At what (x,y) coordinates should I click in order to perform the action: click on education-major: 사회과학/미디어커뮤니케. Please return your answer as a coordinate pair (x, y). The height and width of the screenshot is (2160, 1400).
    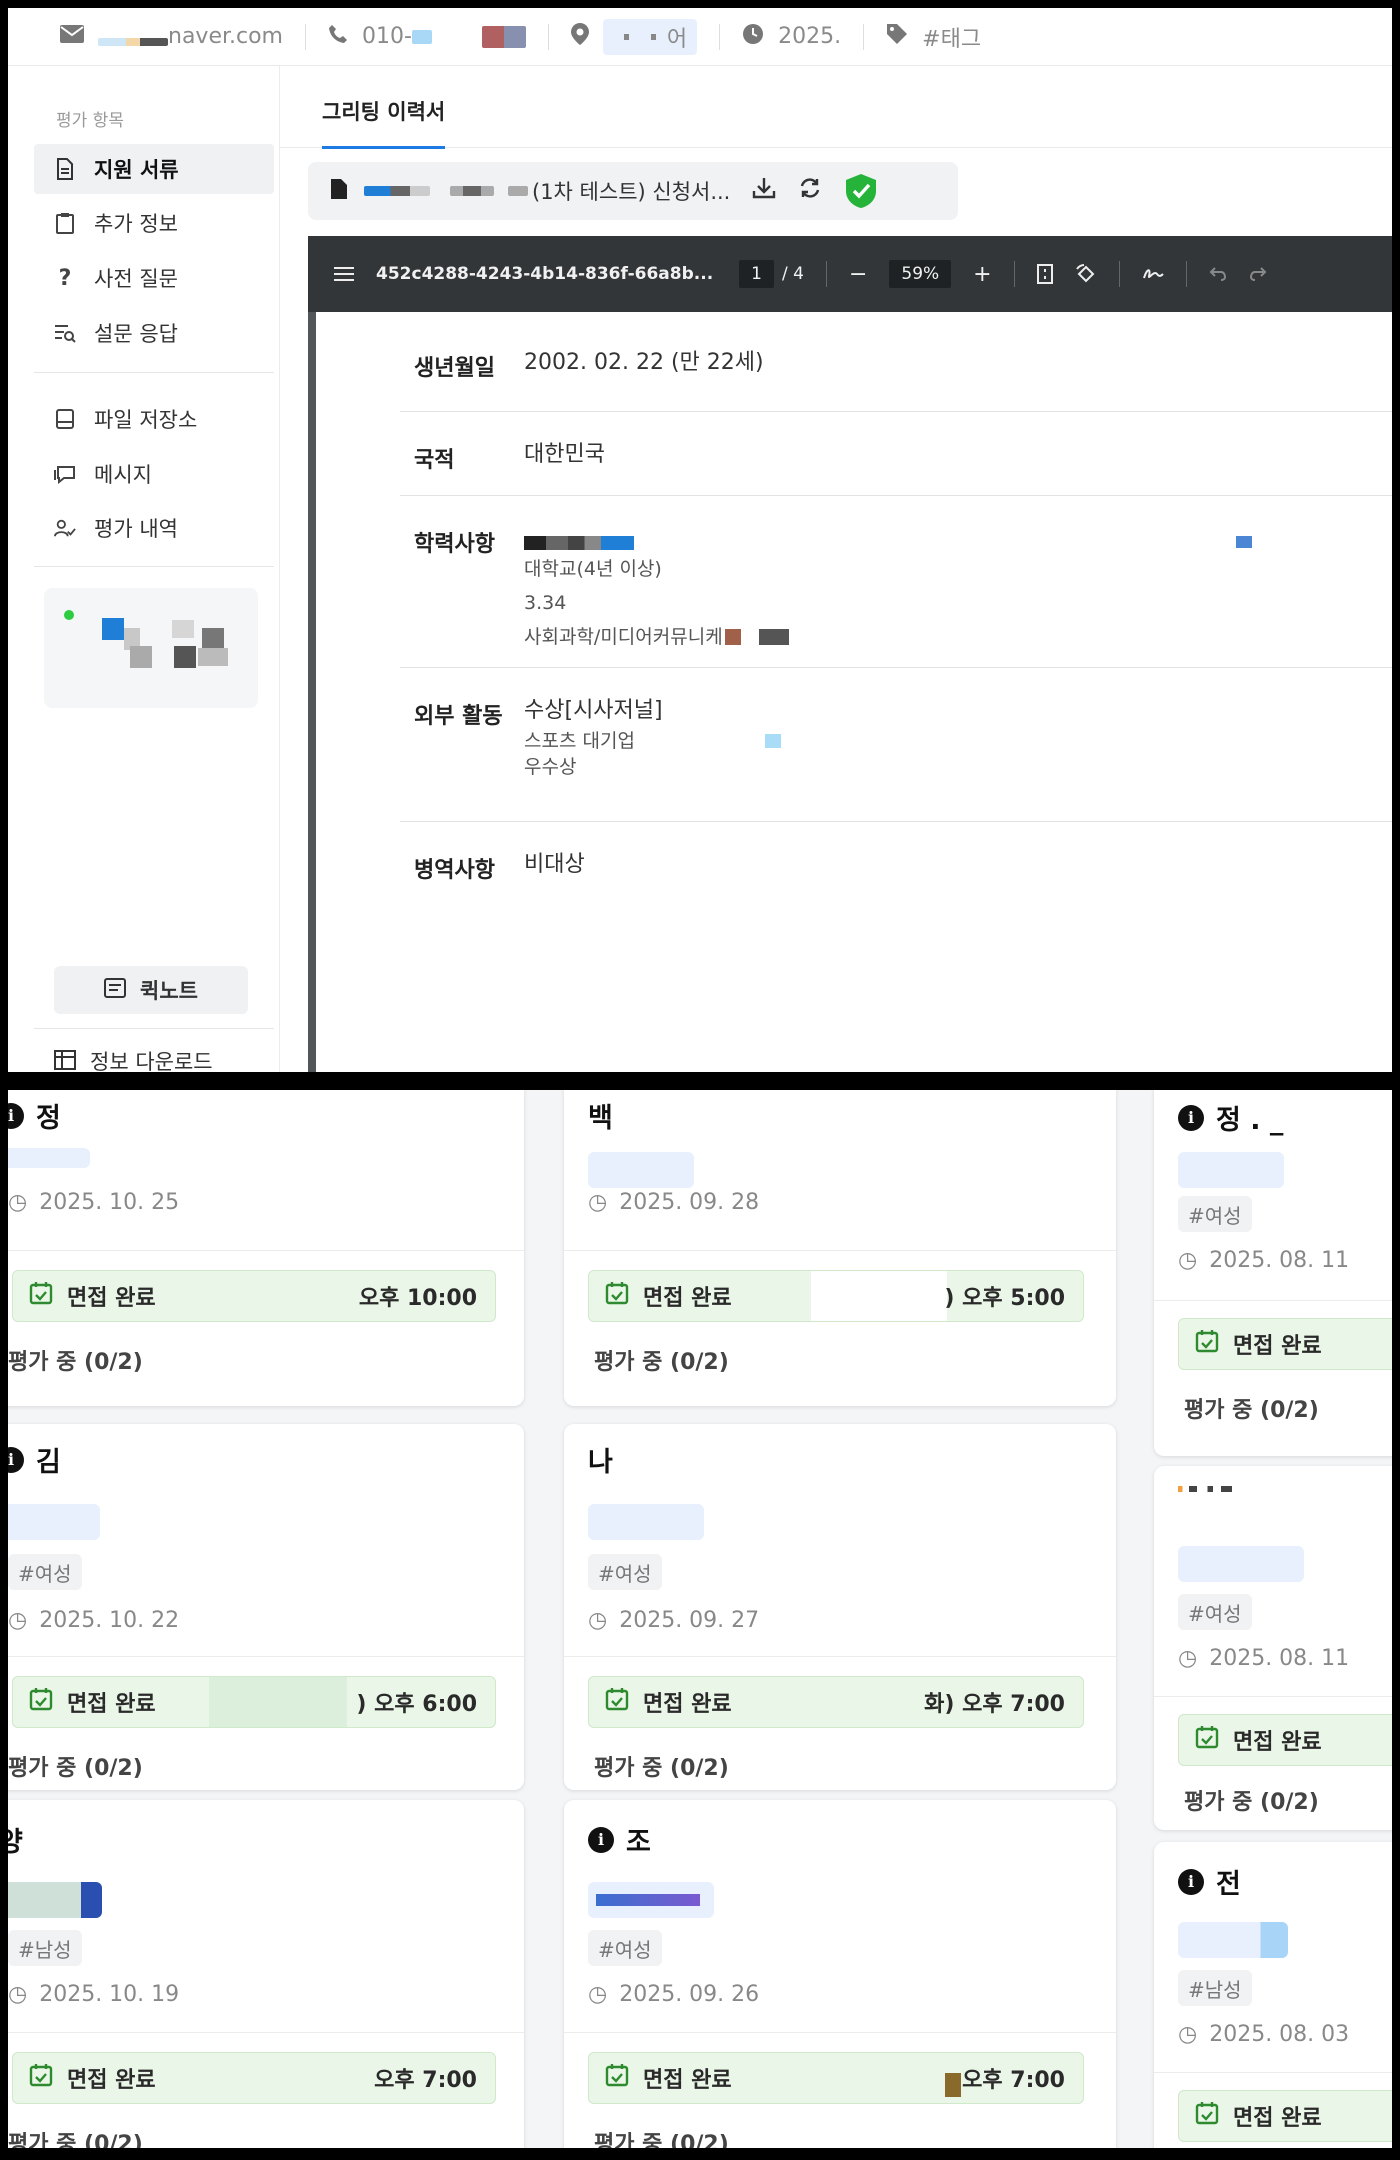
    Looking at the image, I should click on (656, 637).